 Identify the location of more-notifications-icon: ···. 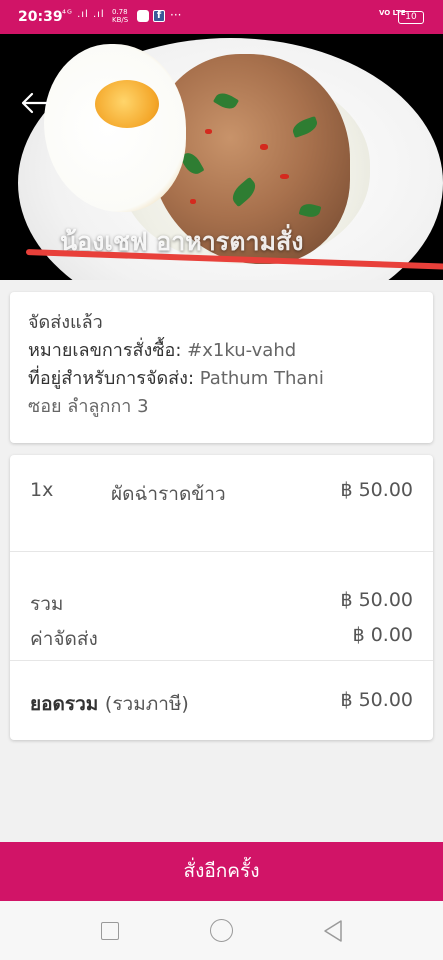
(176, 15).